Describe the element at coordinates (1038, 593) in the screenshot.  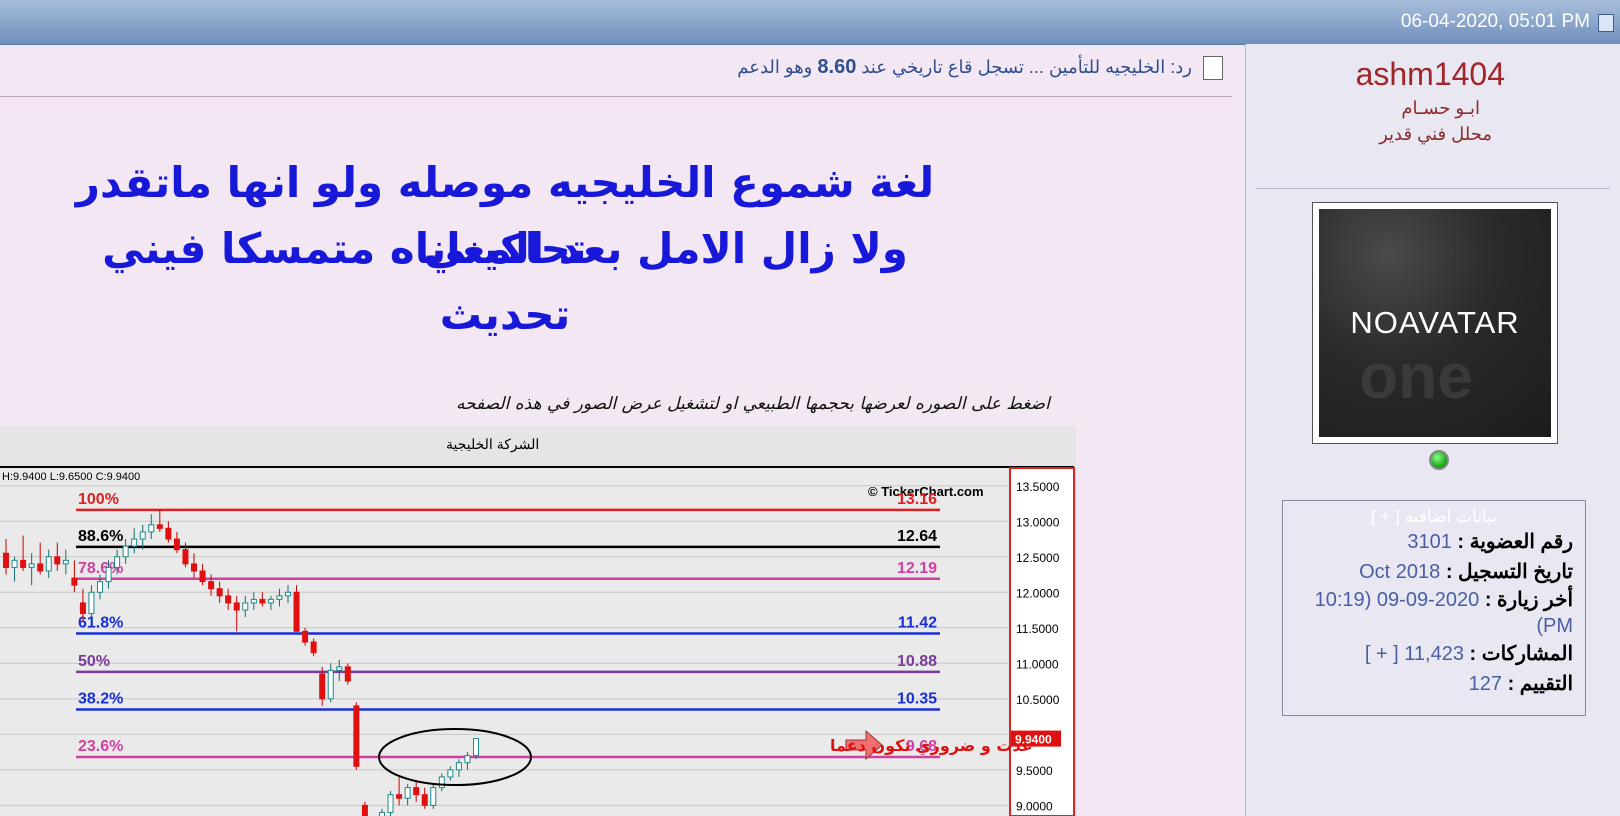
I see `y-tick-label: 12.0000` at that location.